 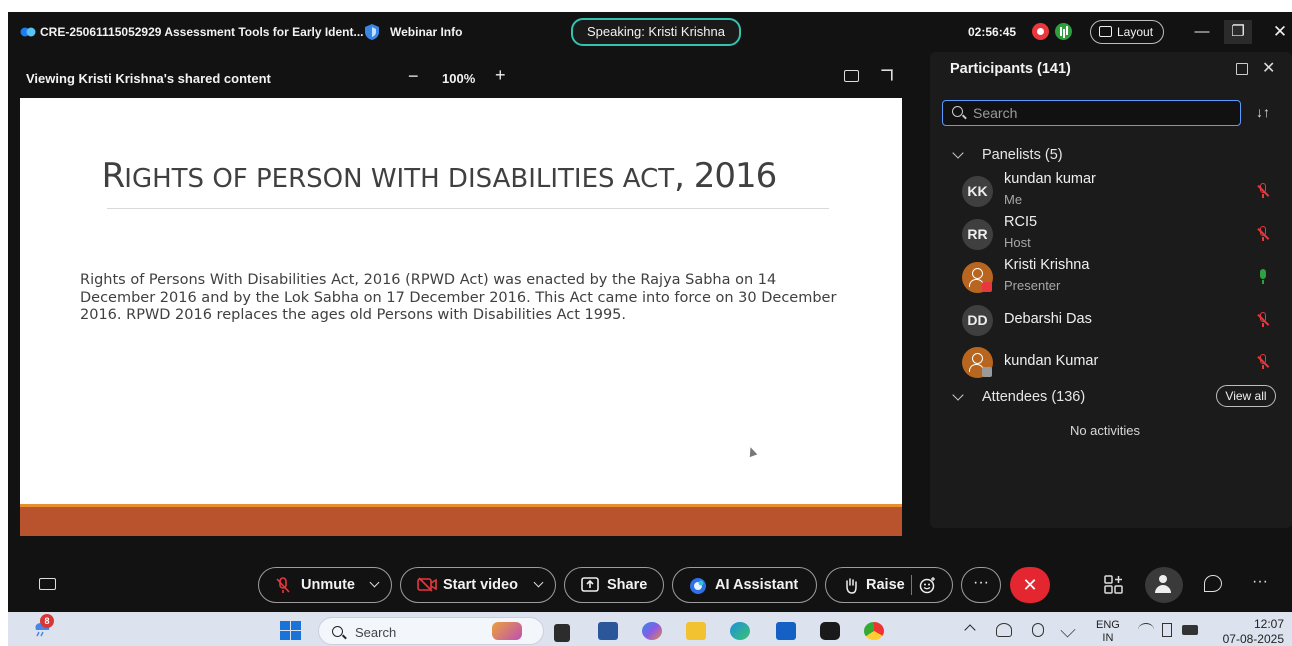 What do you see at coordinates (1279, 32) in the screenshot?
I see `close-window-button: ✕` at bounding box center [1279, 32].